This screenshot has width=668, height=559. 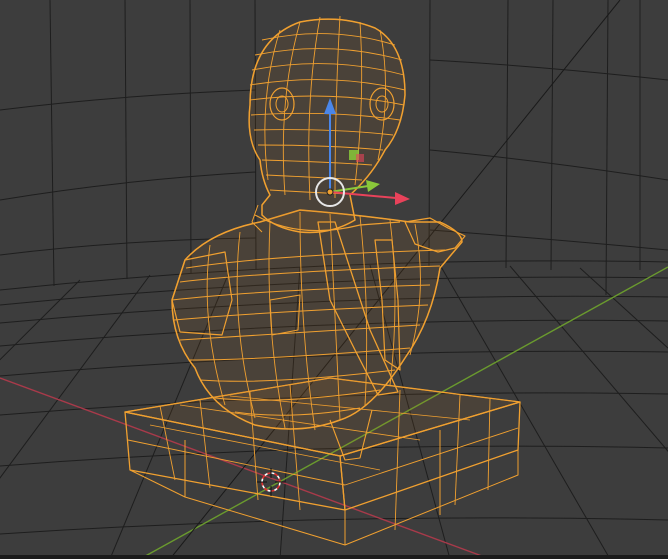 I want to click on gizmo-x-arrow, so click(x=402, y=198).